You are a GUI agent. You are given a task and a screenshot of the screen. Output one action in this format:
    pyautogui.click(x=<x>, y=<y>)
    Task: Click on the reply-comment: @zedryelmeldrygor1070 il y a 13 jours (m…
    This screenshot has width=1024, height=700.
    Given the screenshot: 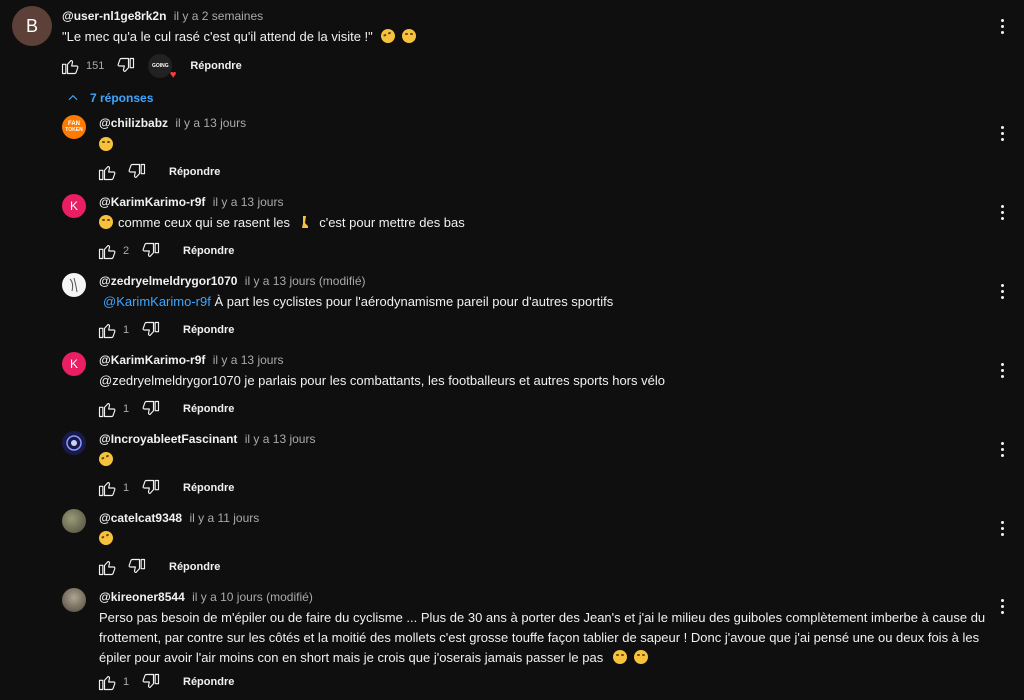 What is the action you would take?
    pyautogui.click(x=512, y=308)
    